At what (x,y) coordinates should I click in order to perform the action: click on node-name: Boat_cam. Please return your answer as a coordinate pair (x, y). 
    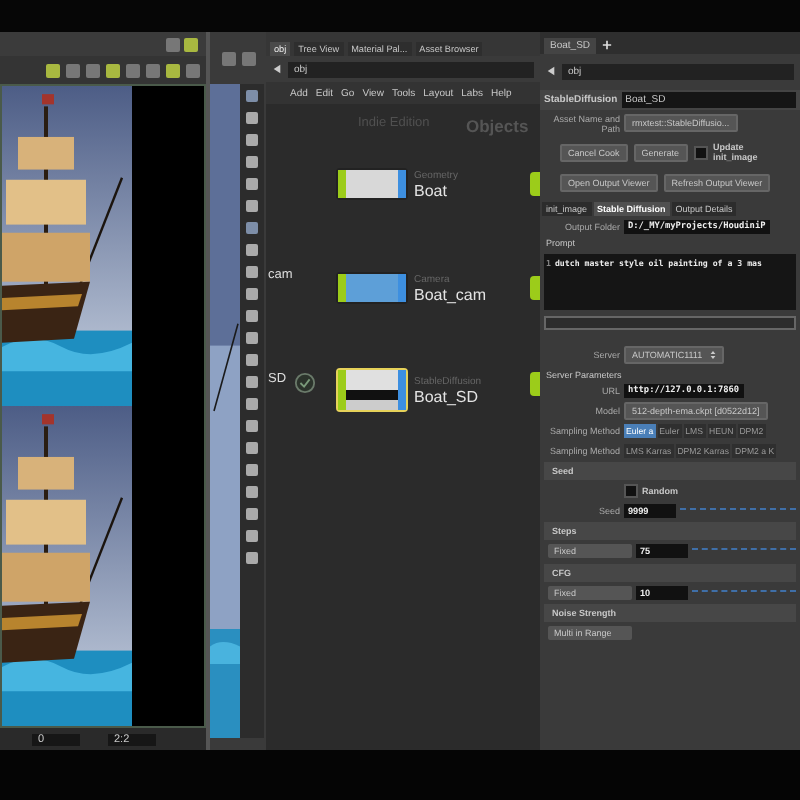
    Looking at the image, I should click on (450, 294).